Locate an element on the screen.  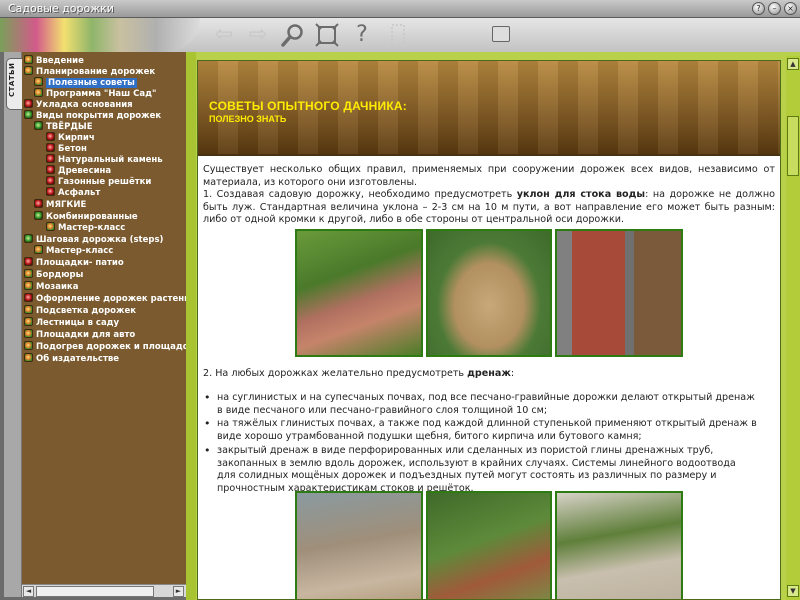
tree-item-path-heating: Подогрев дорожек и площадок is located at coordinates (105, 347).